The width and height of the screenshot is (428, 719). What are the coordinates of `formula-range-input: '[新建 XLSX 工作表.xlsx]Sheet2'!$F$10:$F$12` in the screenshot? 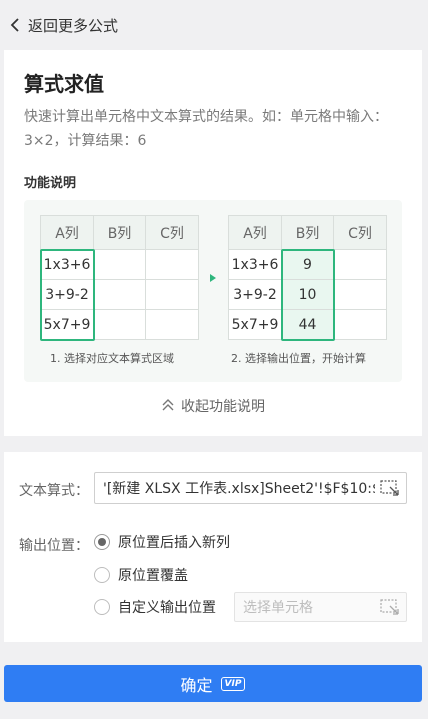 It's located at (250, 488).